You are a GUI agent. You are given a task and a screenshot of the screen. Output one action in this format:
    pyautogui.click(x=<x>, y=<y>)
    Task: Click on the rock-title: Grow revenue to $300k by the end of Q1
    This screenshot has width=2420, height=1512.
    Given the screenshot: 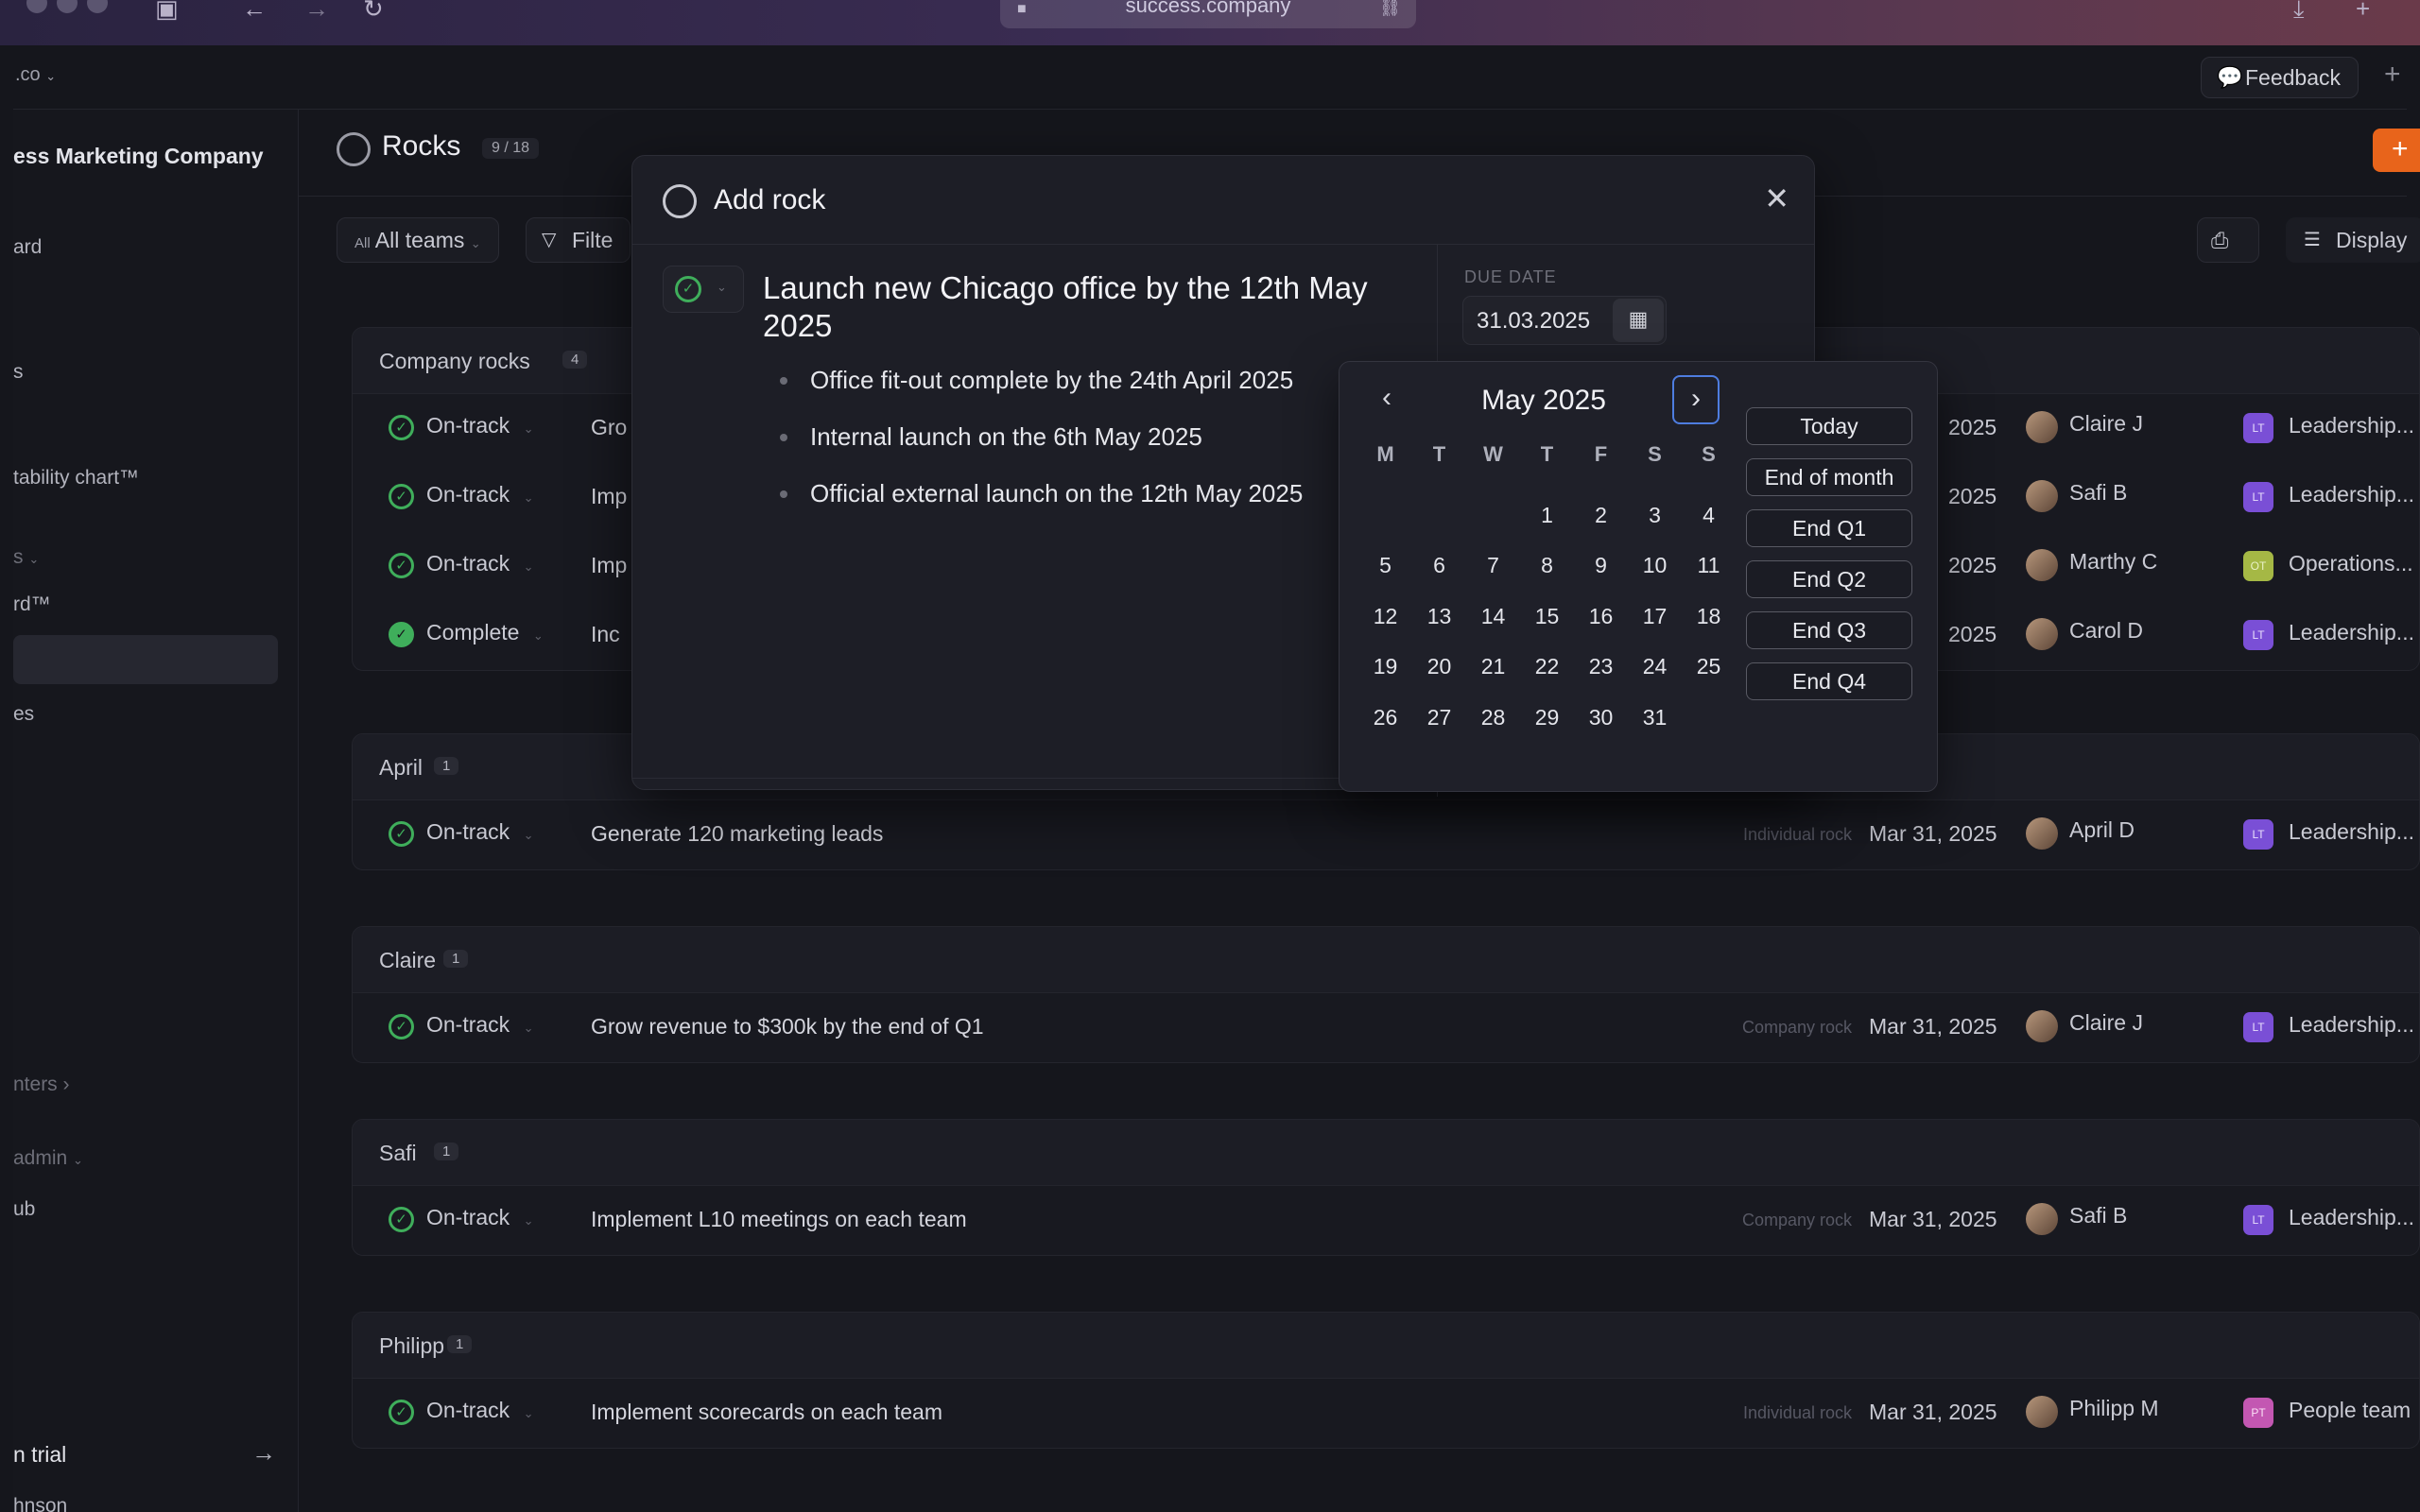 What is the action you would take?
    pyautogui.click(x=787, y=1027)
    